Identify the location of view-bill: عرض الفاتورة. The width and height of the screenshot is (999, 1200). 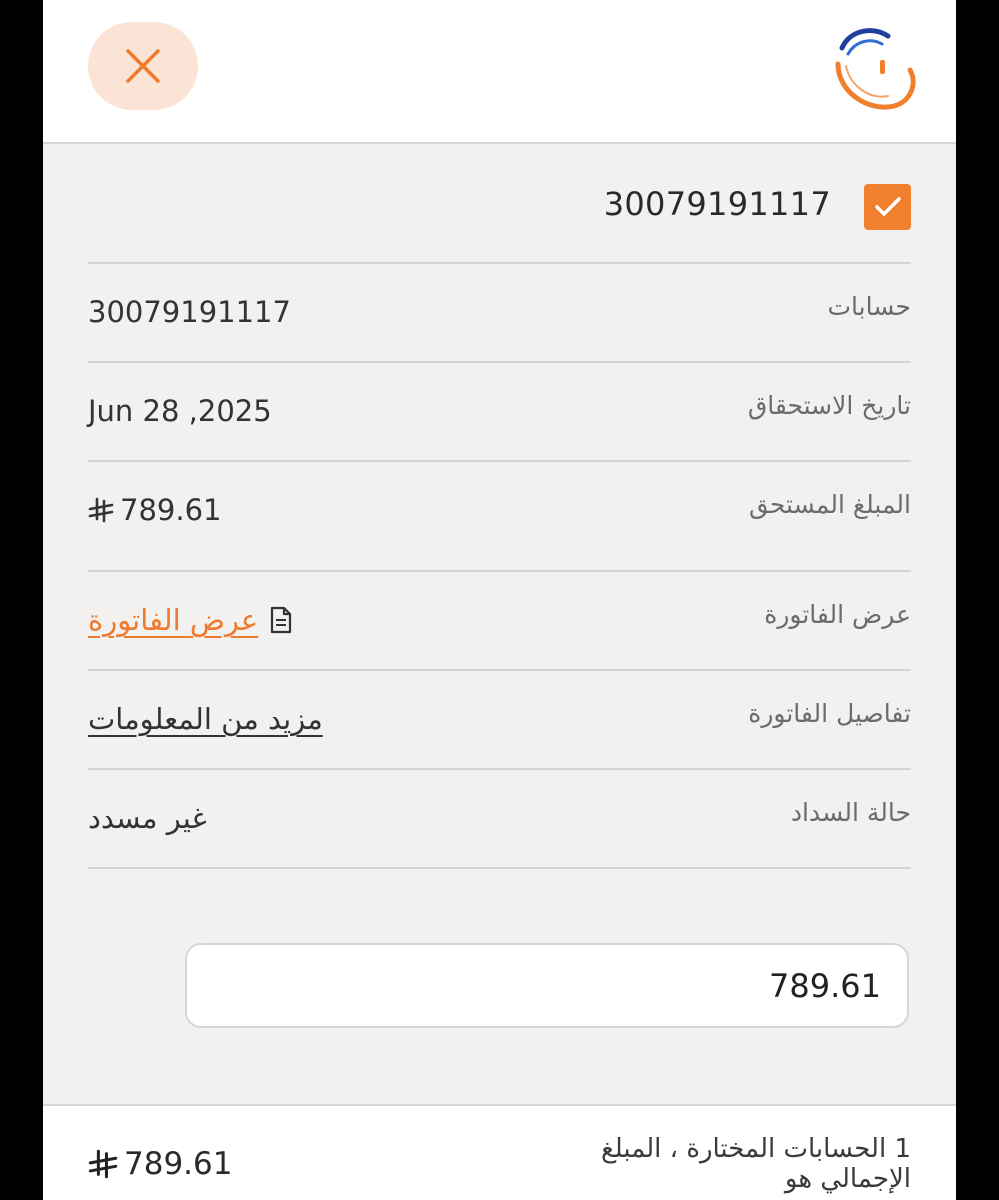
(190, 620).